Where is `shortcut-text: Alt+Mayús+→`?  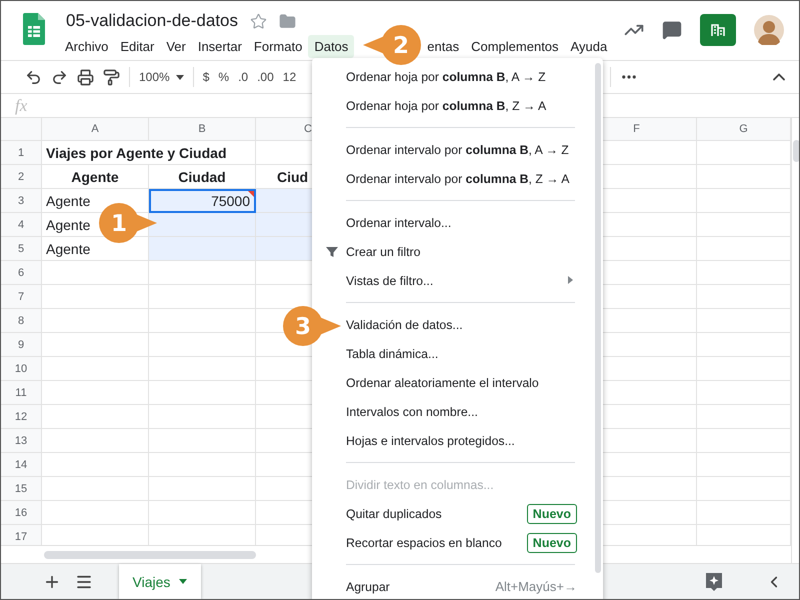 shortcut-text: Alt+Mayús+→ is located at coordinates (536, 586).